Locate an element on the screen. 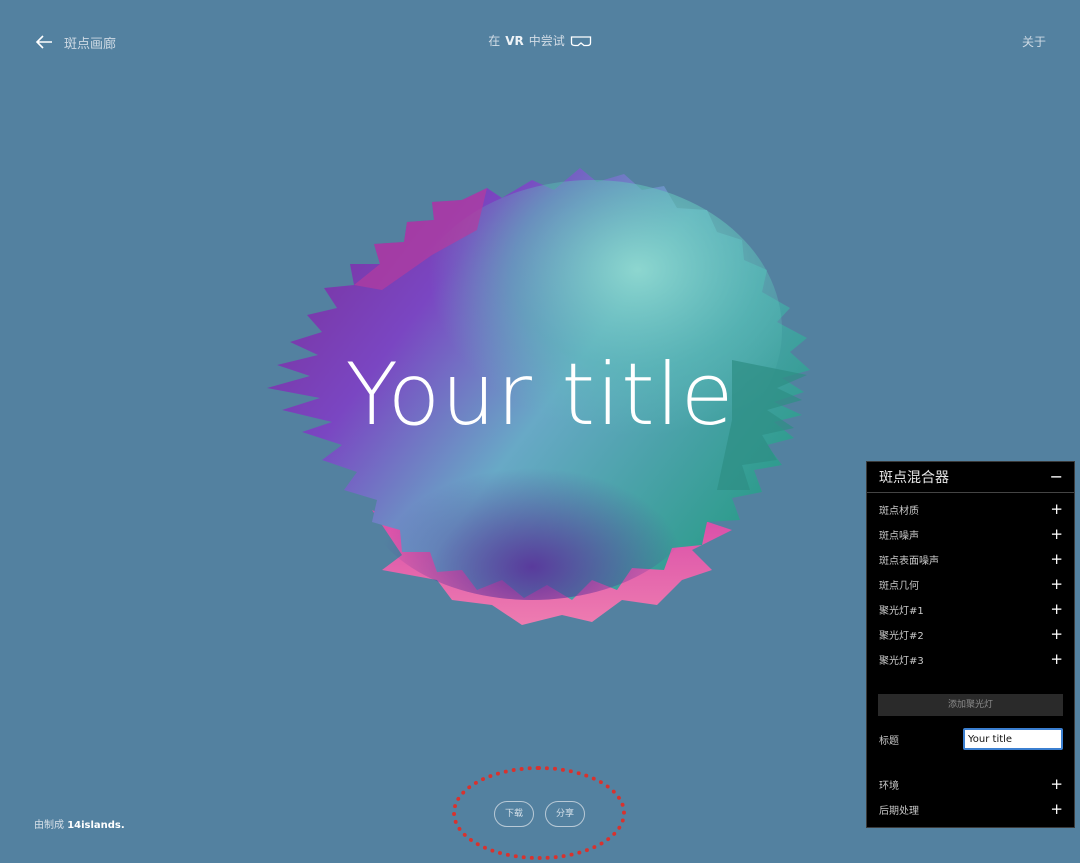 This screenshot has width=1080, height=863. vr-bold: VR is located at coordinates (514, 40).